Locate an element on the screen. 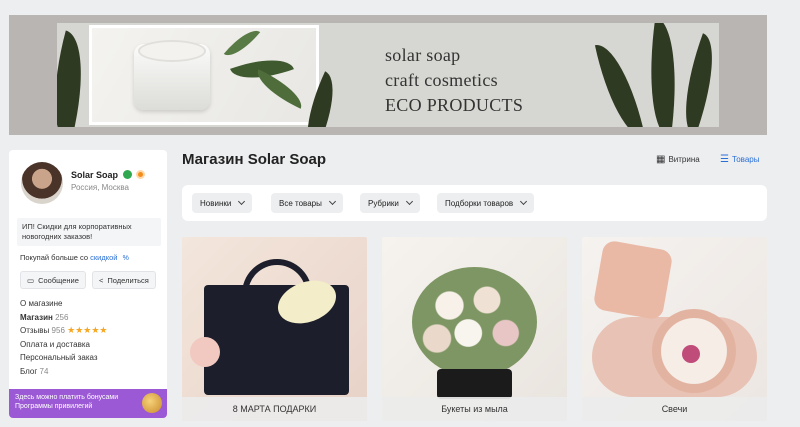 This screenshot has height=427, width=800. tile-label: Свечи is located at coordinates (674, 409).